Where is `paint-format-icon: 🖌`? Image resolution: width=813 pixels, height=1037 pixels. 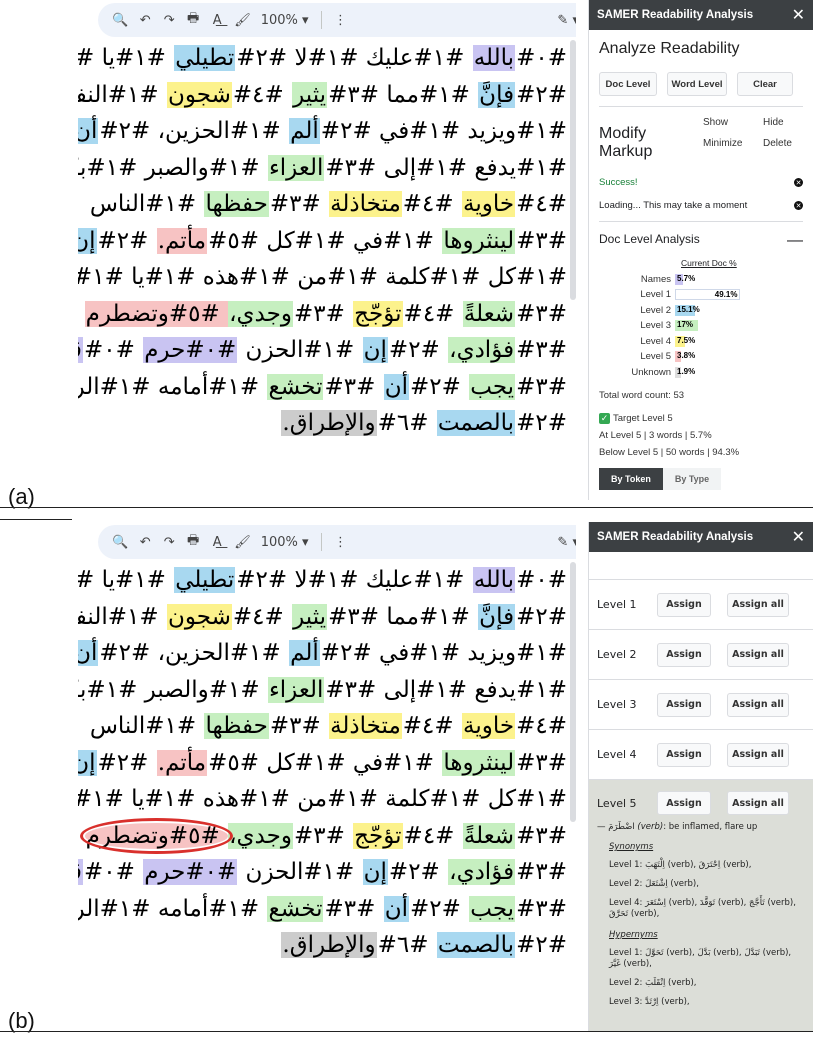 paint-format-icon: 🖌 is located at coordinates (242, 20).